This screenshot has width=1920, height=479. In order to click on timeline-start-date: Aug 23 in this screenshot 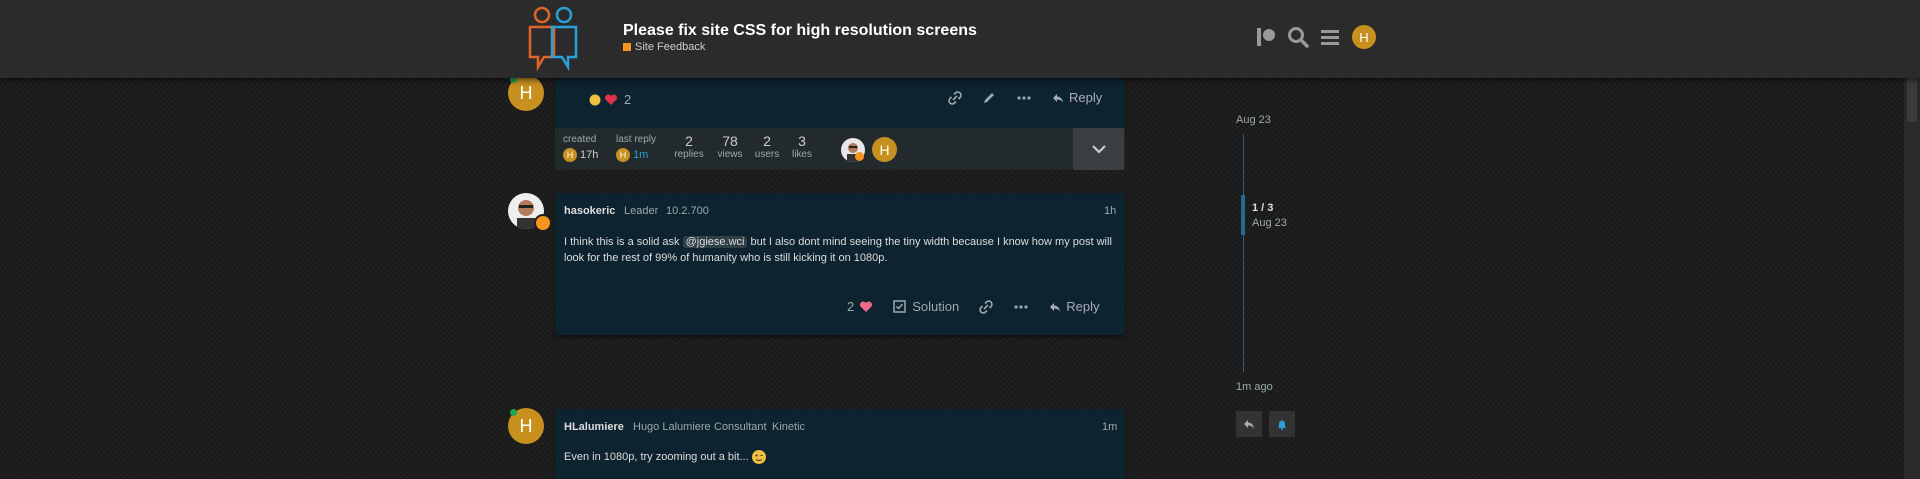, I will do `click(1253, 120)`.